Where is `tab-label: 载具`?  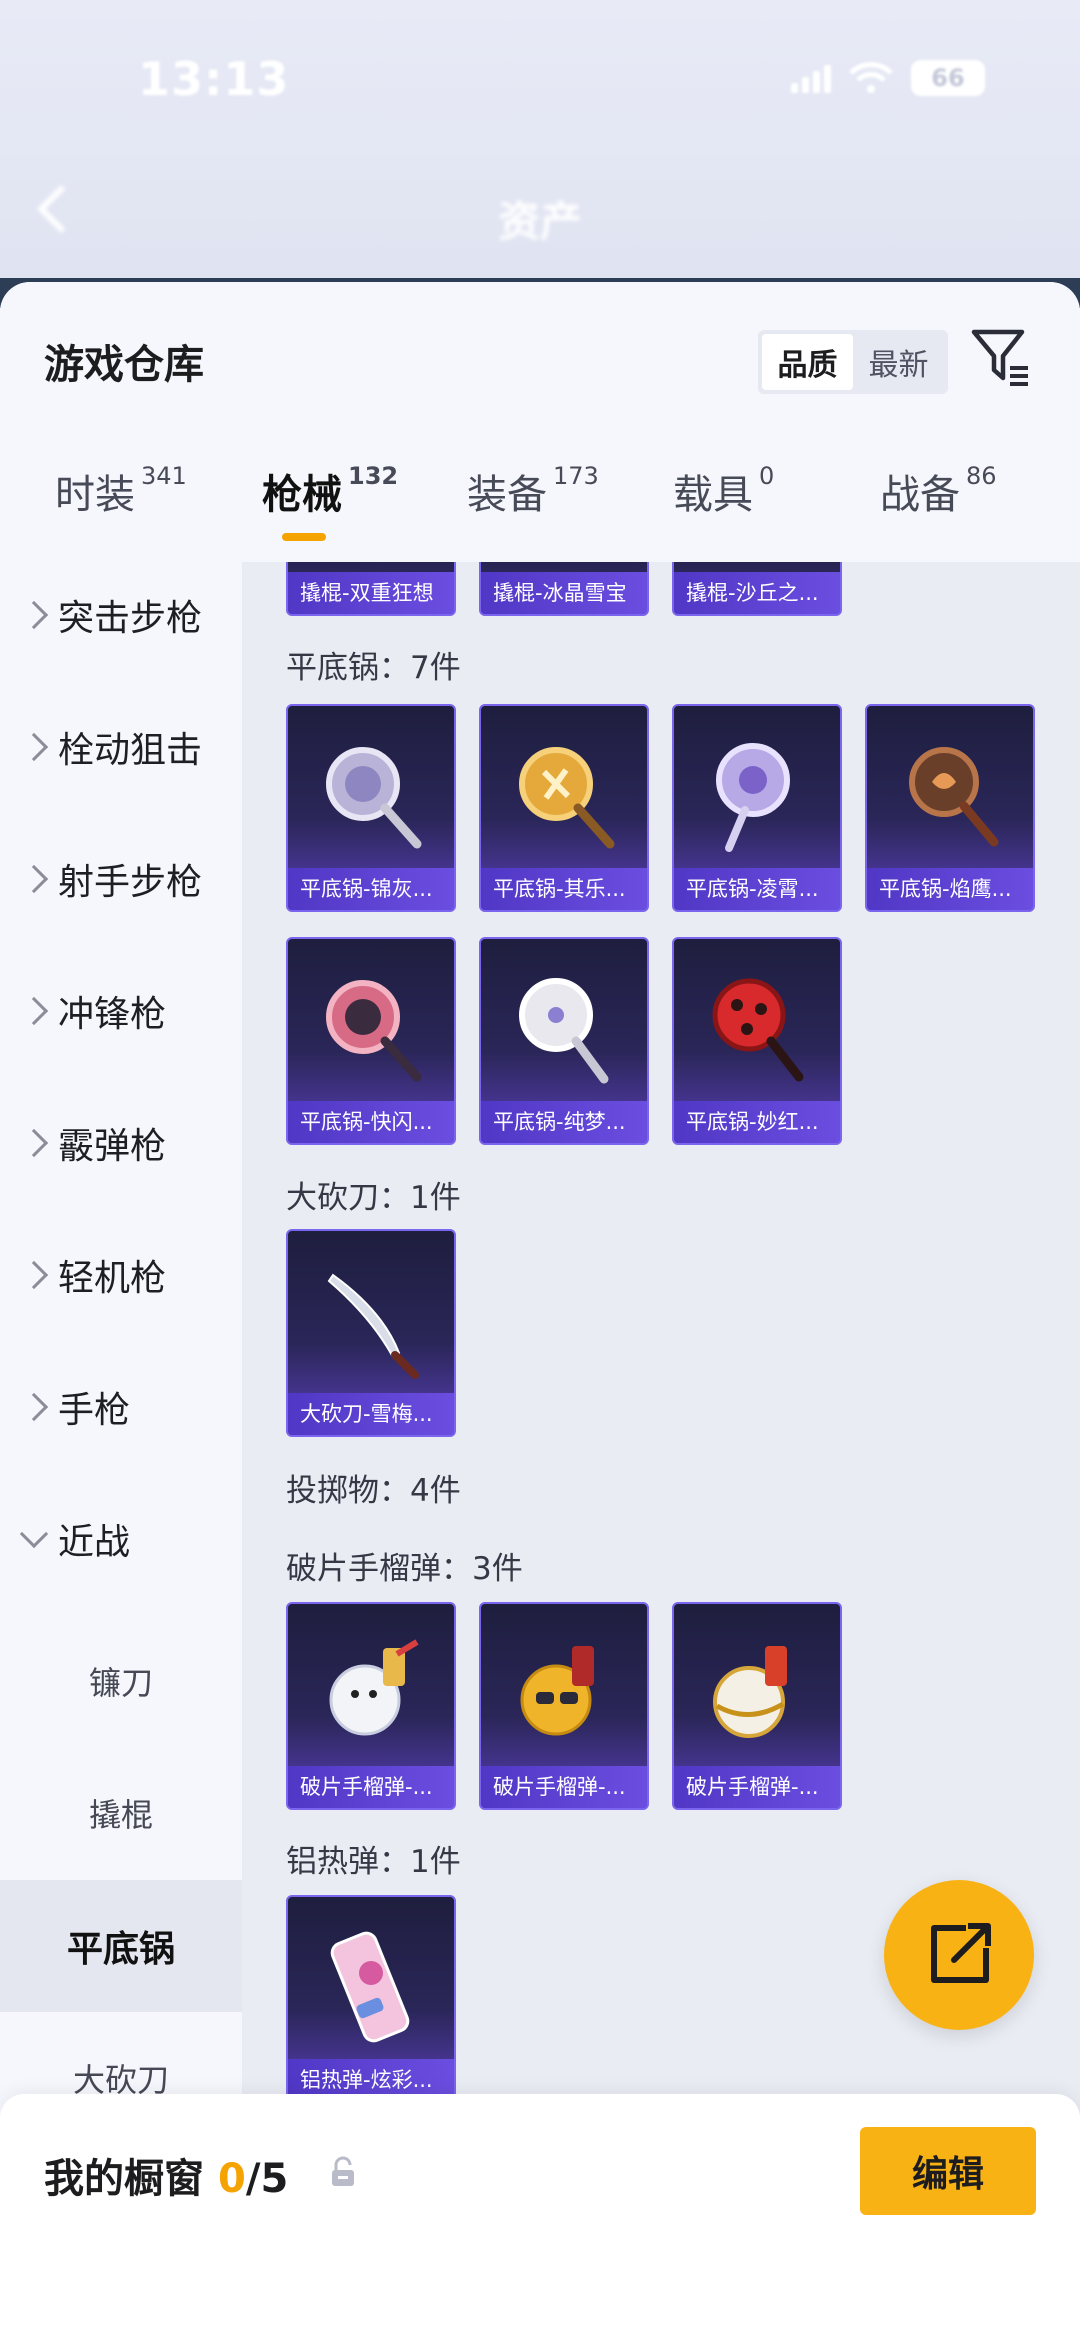
tab-label: 载具 is located at coordinates (713, 495).